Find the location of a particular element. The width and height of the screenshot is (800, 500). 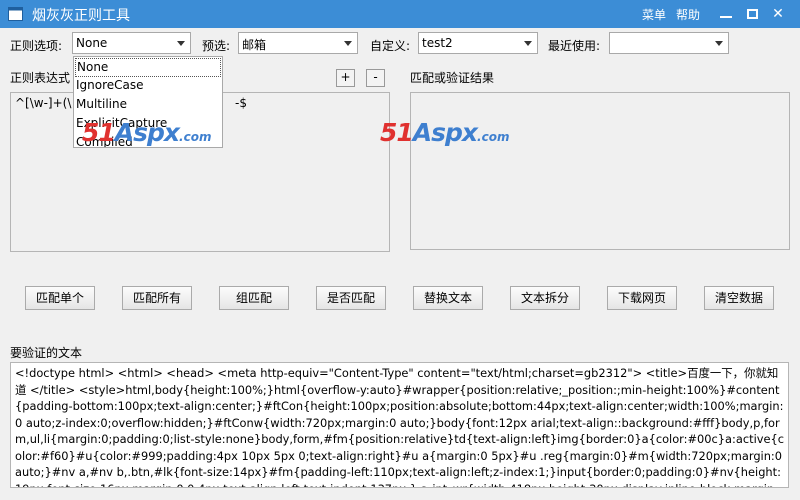

dropdown-option-multiline: Multiline is located at coordinates (148, 105).